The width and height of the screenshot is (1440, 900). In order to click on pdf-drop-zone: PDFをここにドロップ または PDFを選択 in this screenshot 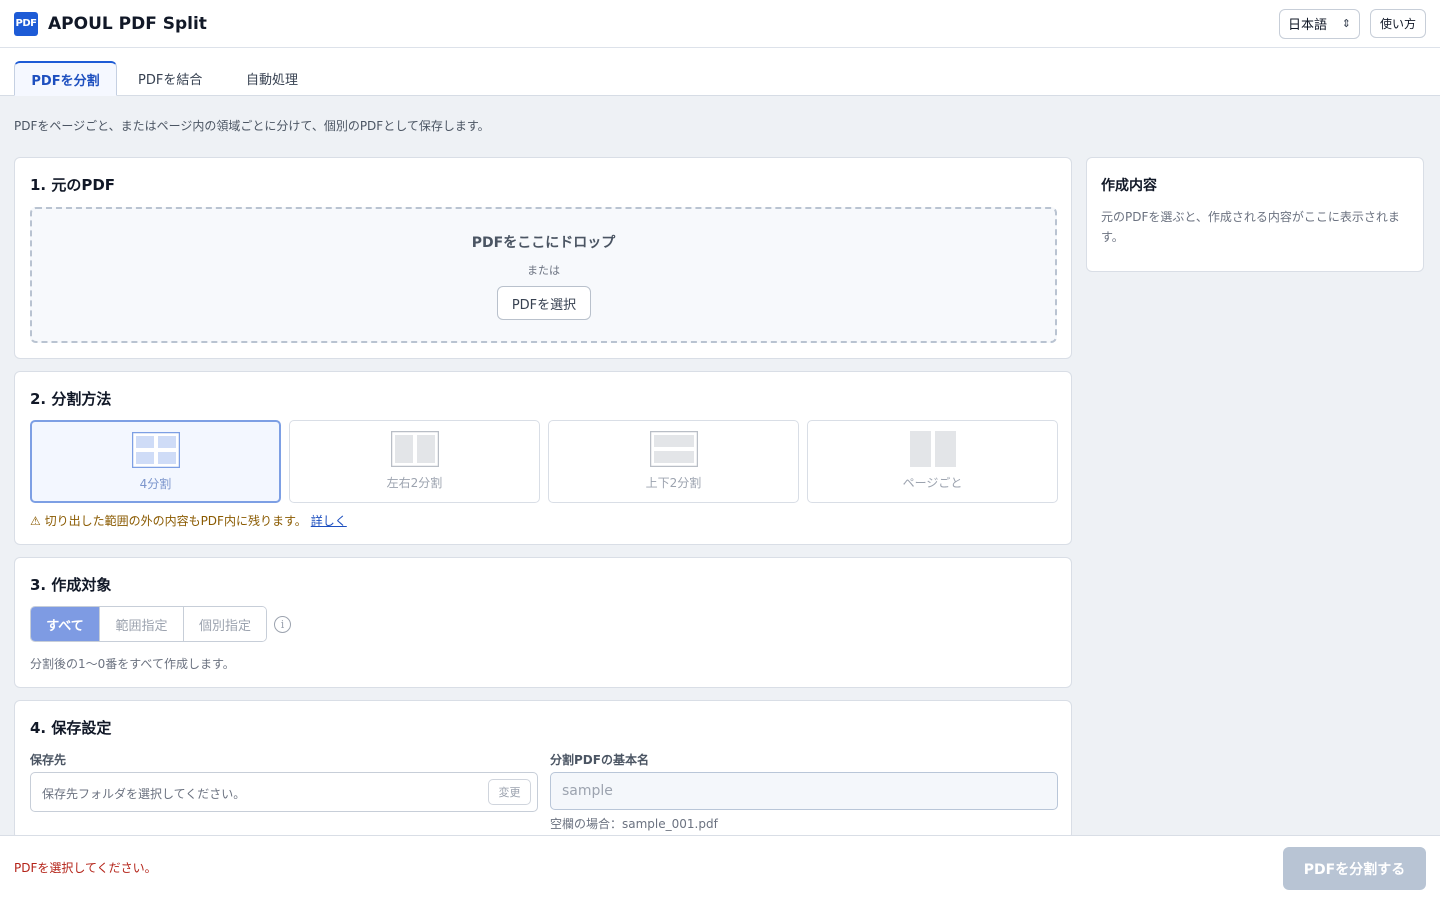, I will do `click(543, 275)`.